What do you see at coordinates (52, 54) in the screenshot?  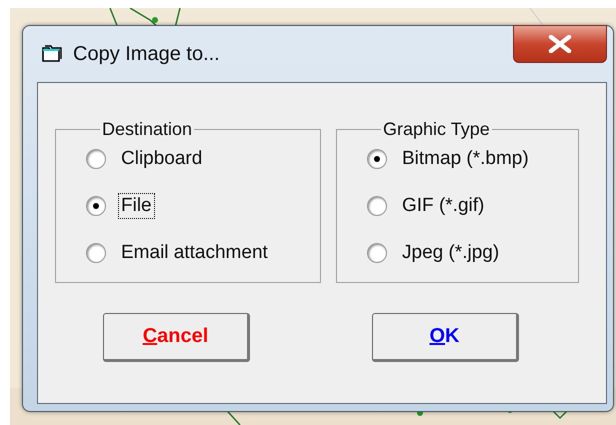 I see `folder-icon` at bounding box center [52, 54].